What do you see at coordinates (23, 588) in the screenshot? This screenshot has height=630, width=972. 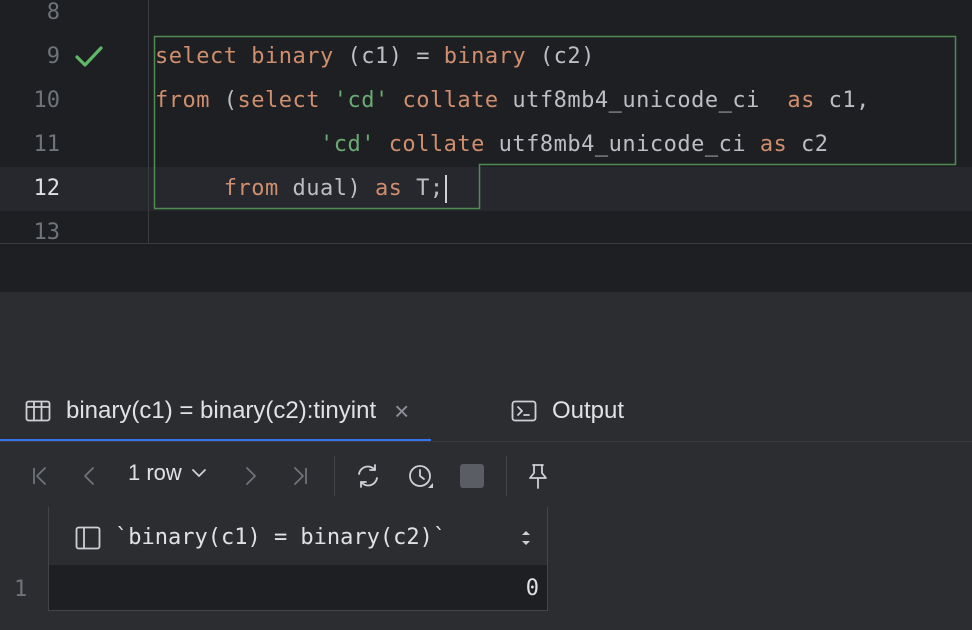 I see `row-number: 1` at bounding box center [23, 588].